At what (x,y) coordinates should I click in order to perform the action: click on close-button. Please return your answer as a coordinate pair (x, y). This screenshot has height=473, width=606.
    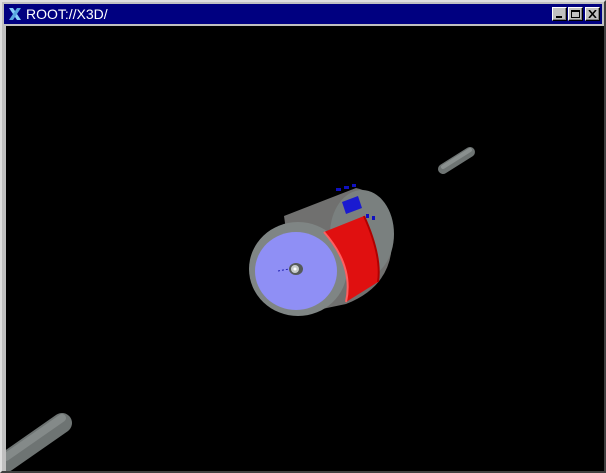
    Looking at the image, I should click on (592, 14).